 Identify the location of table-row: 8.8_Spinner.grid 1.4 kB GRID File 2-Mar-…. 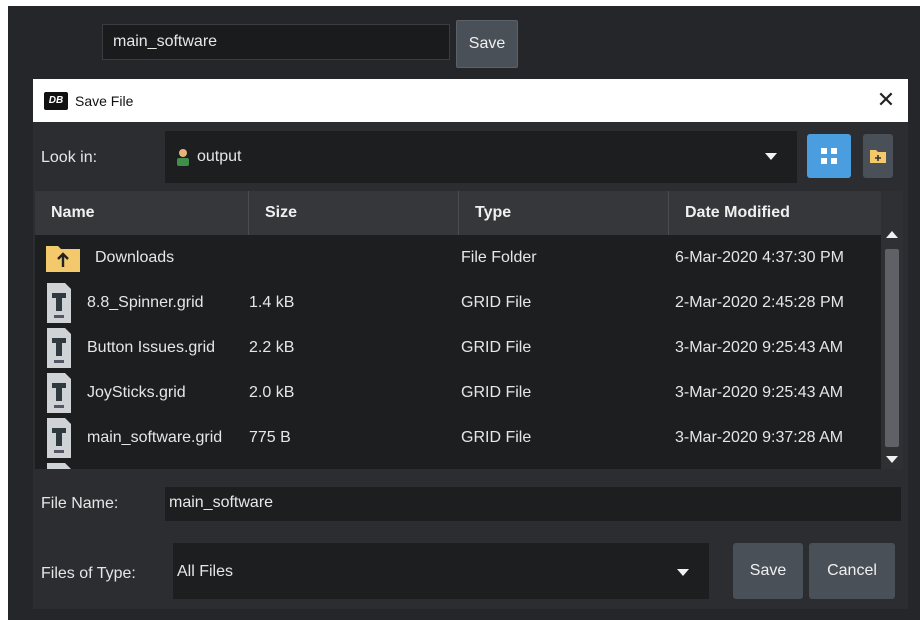
(458, 302).